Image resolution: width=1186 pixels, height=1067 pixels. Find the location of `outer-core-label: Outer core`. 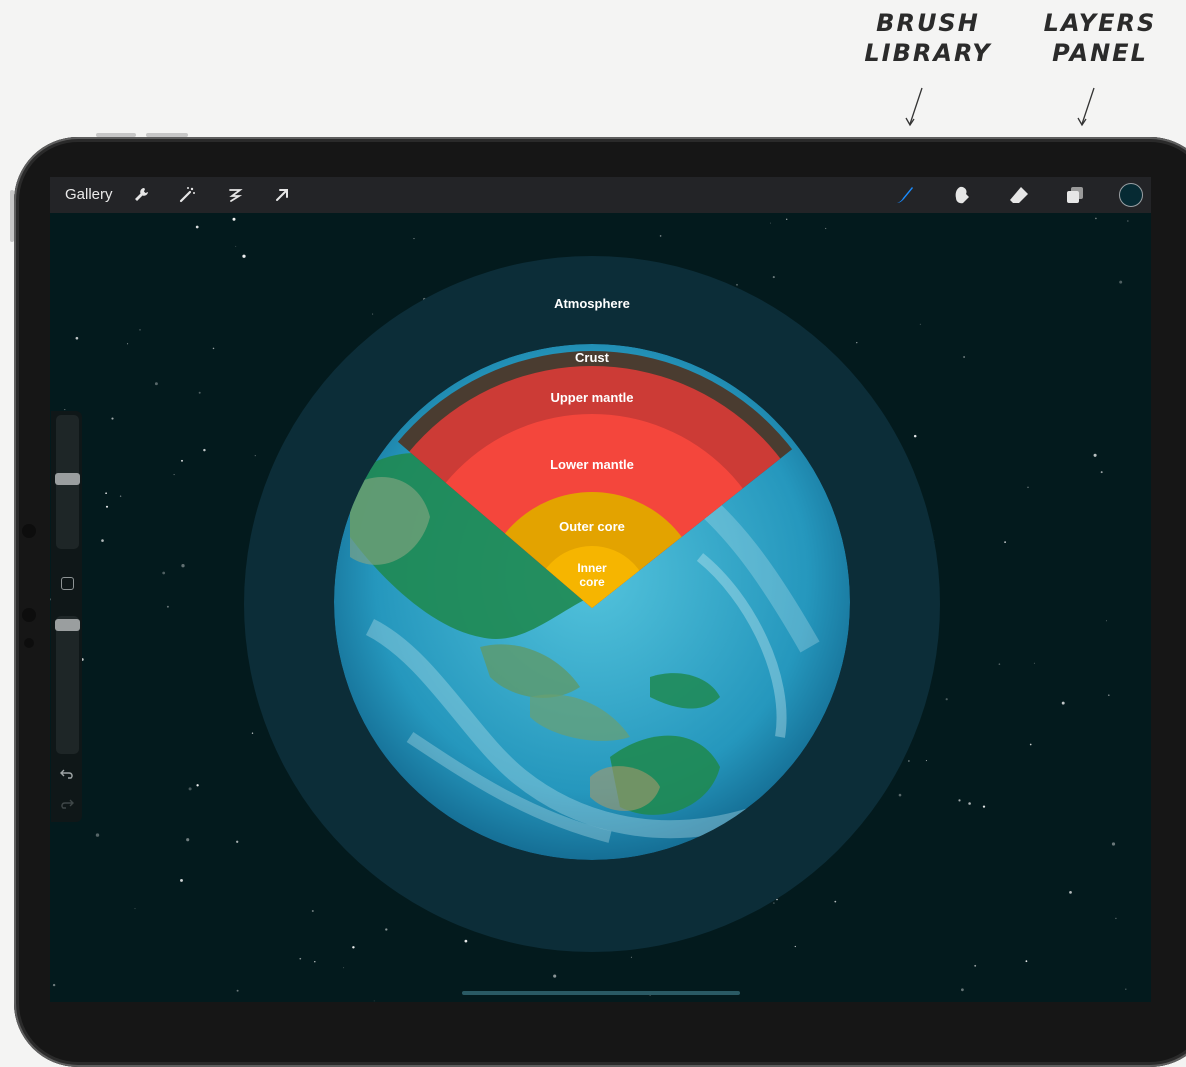

outer-core-label: Outer core is located at coordinates (592, 526).